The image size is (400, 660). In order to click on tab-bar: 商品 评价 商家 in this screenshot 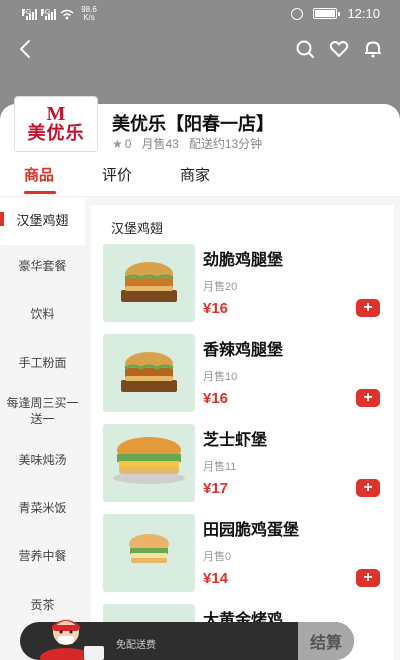, I will do `click(200, 178)`.